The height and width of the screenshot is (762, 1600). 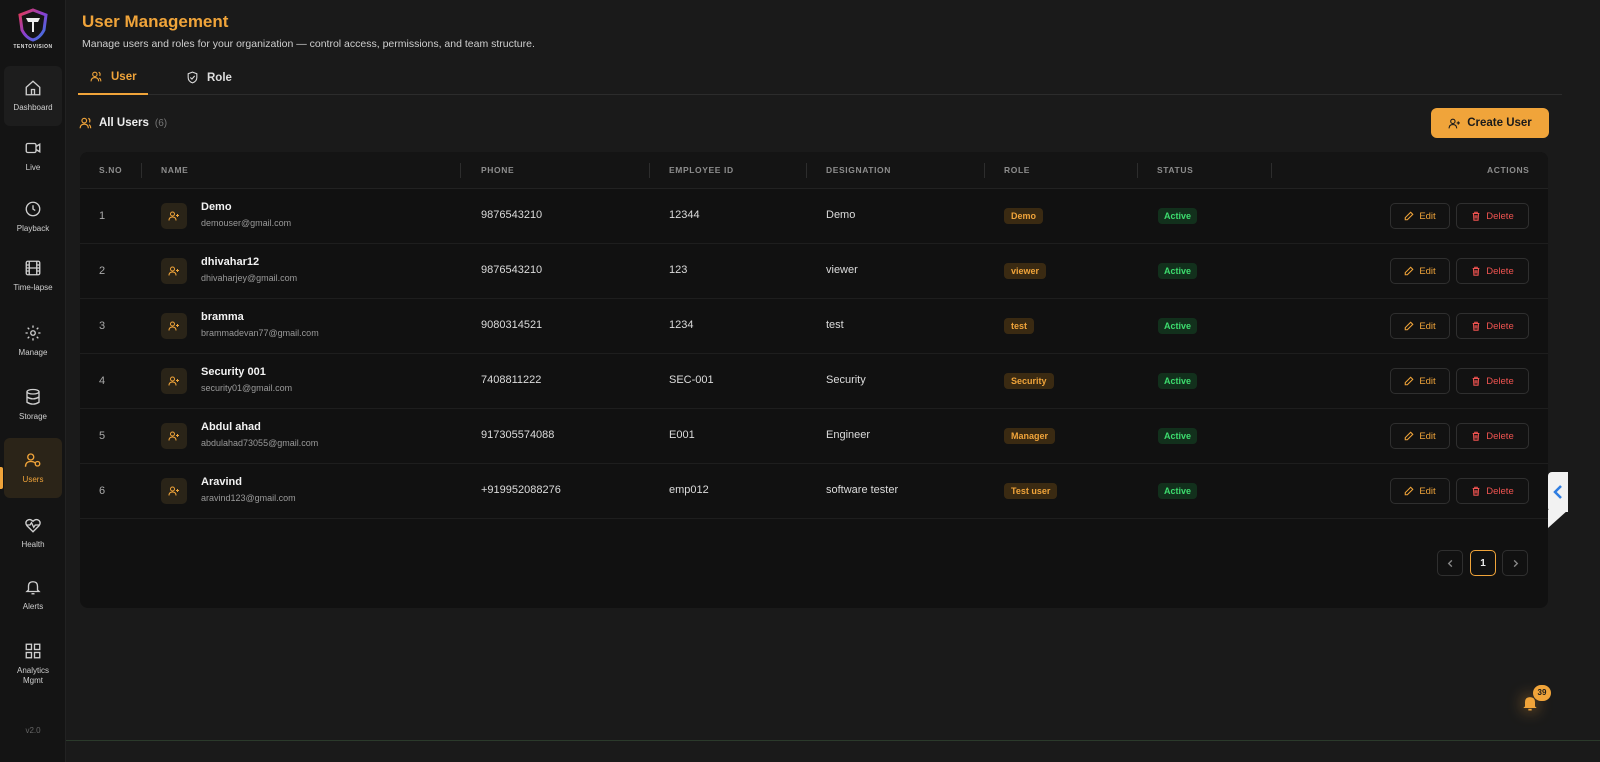 I want to click on nav-alerts: Alerts, so click(x=33, y=595).